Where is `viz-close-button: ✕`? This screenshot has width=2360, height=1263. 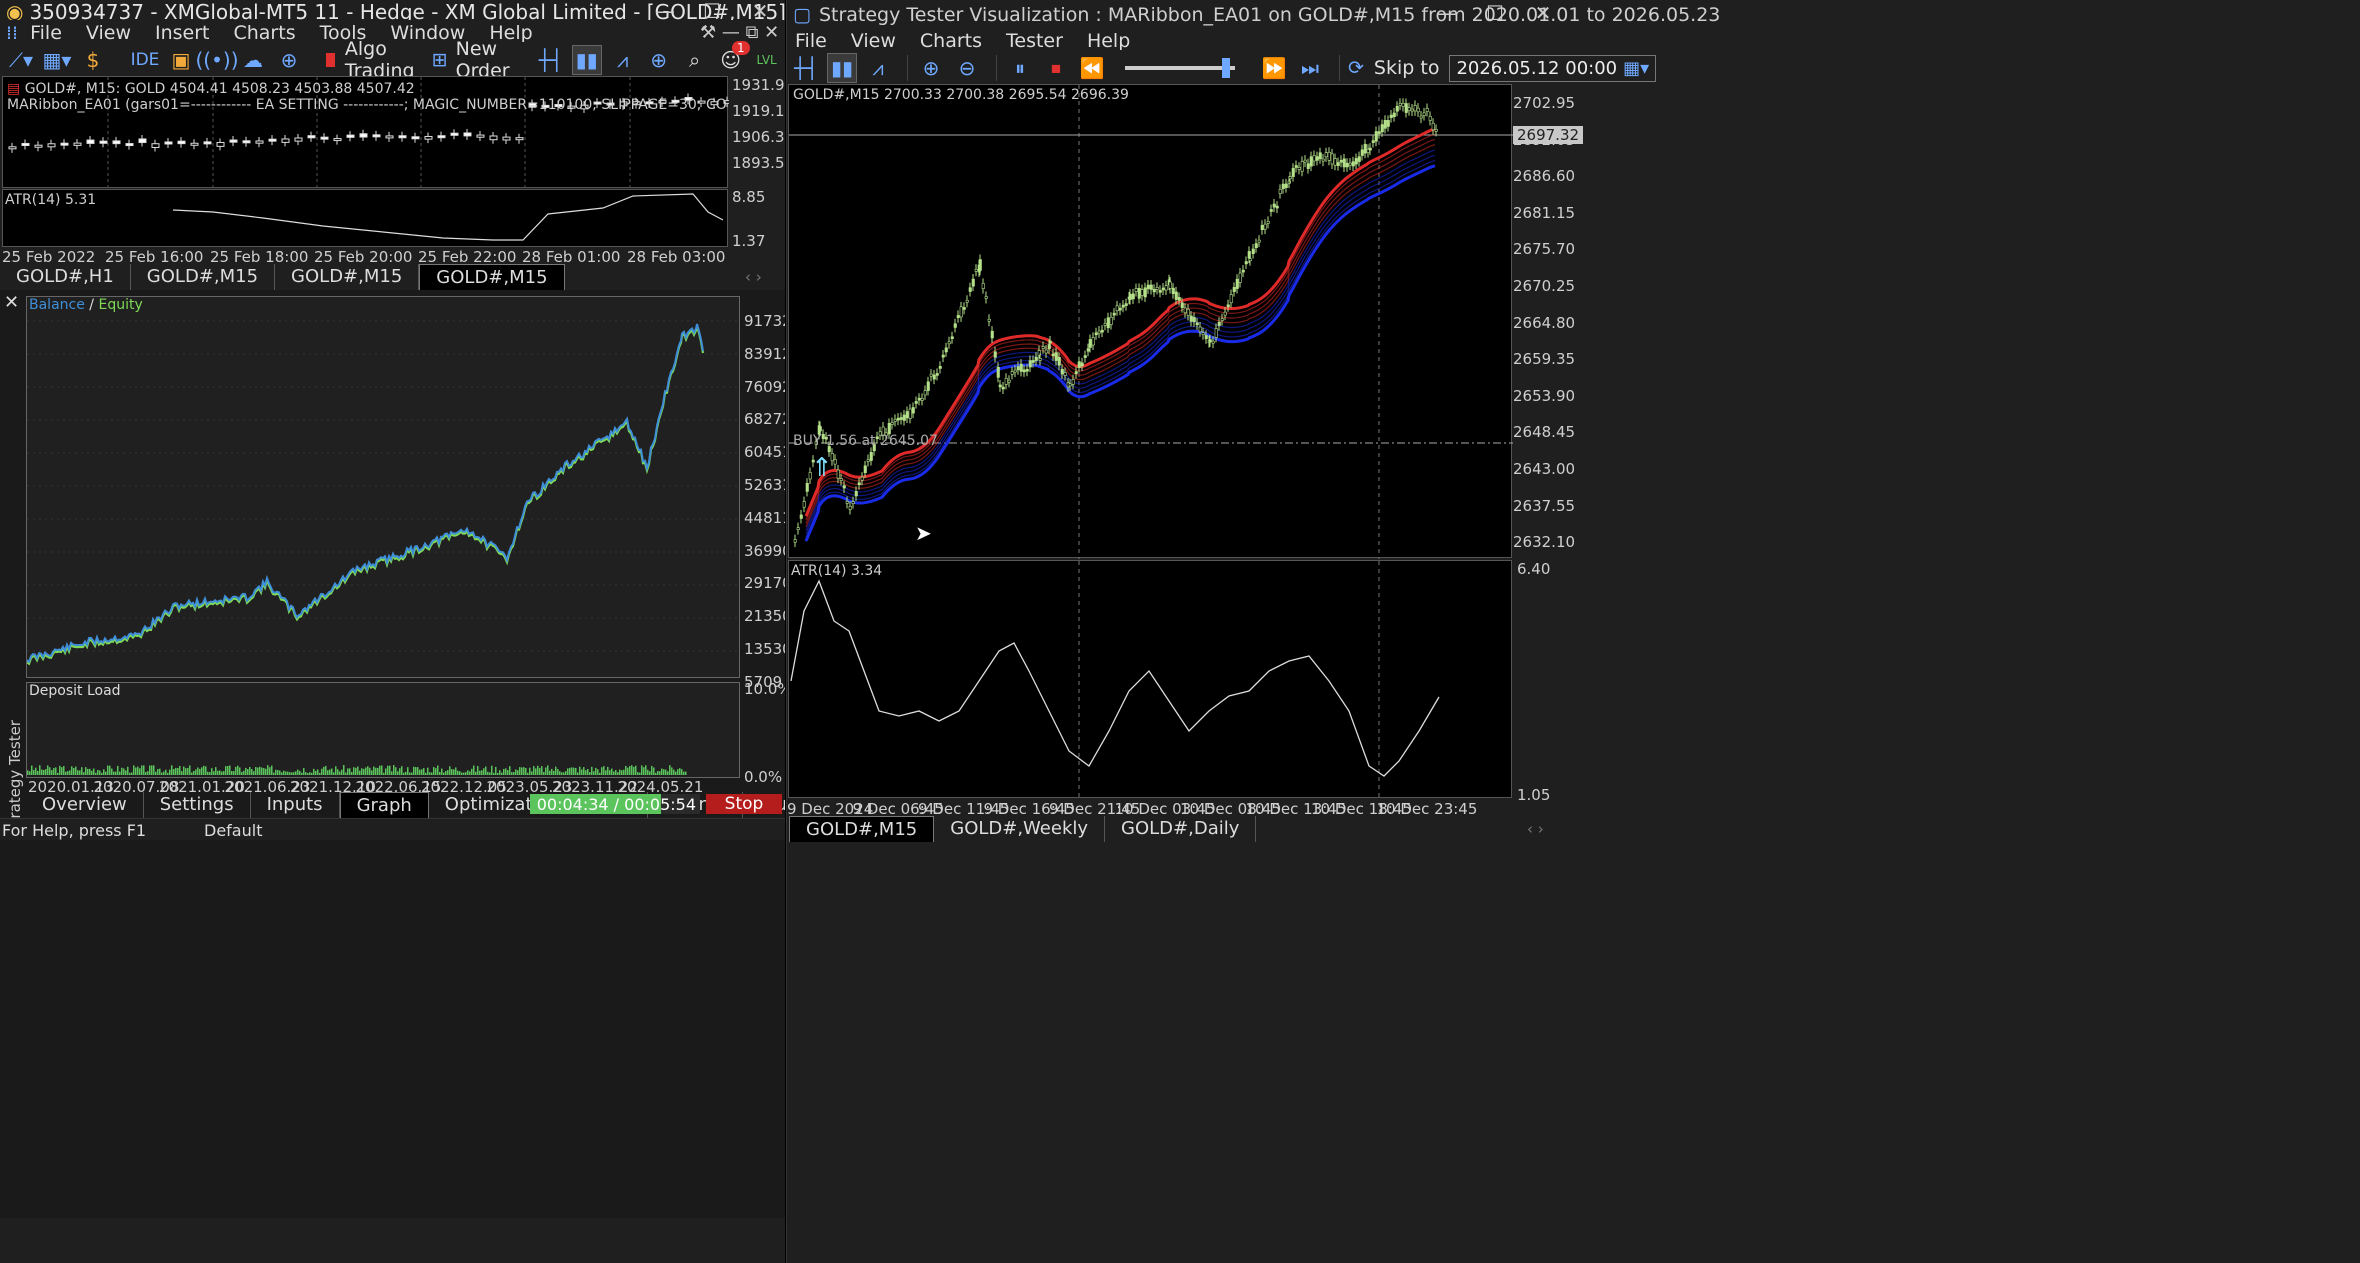
viz-close-button: ✕ is located at coordinates (1543, 13).